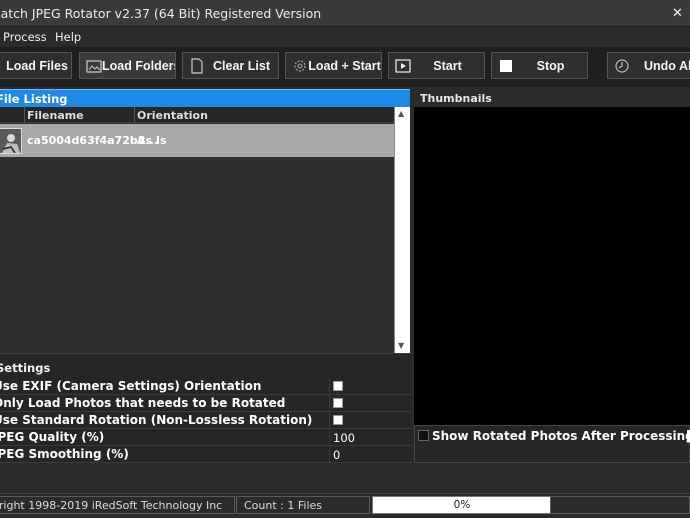 The width and height of the screenshot is (690, 518). I want to click on file-listing-title: File Listing, so click(34, 99).